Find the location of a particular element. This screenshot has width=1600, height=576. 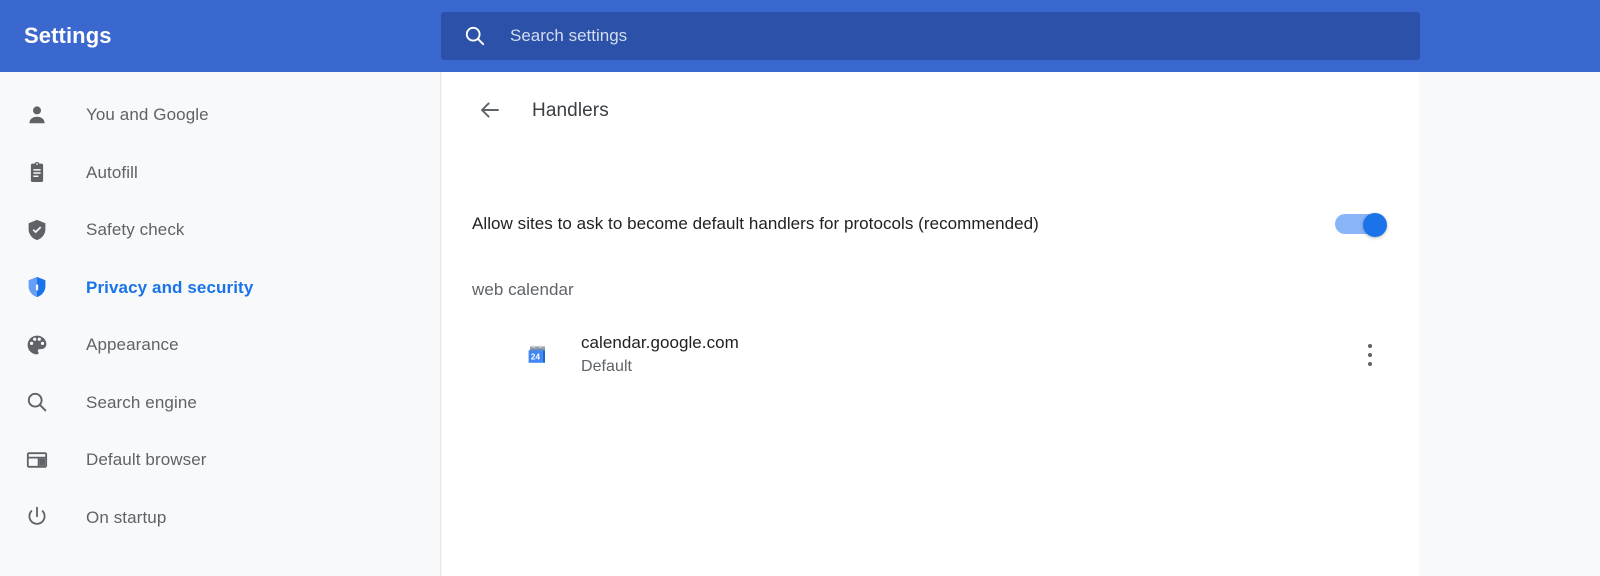

person-icon is located at coordinates (37, 115).